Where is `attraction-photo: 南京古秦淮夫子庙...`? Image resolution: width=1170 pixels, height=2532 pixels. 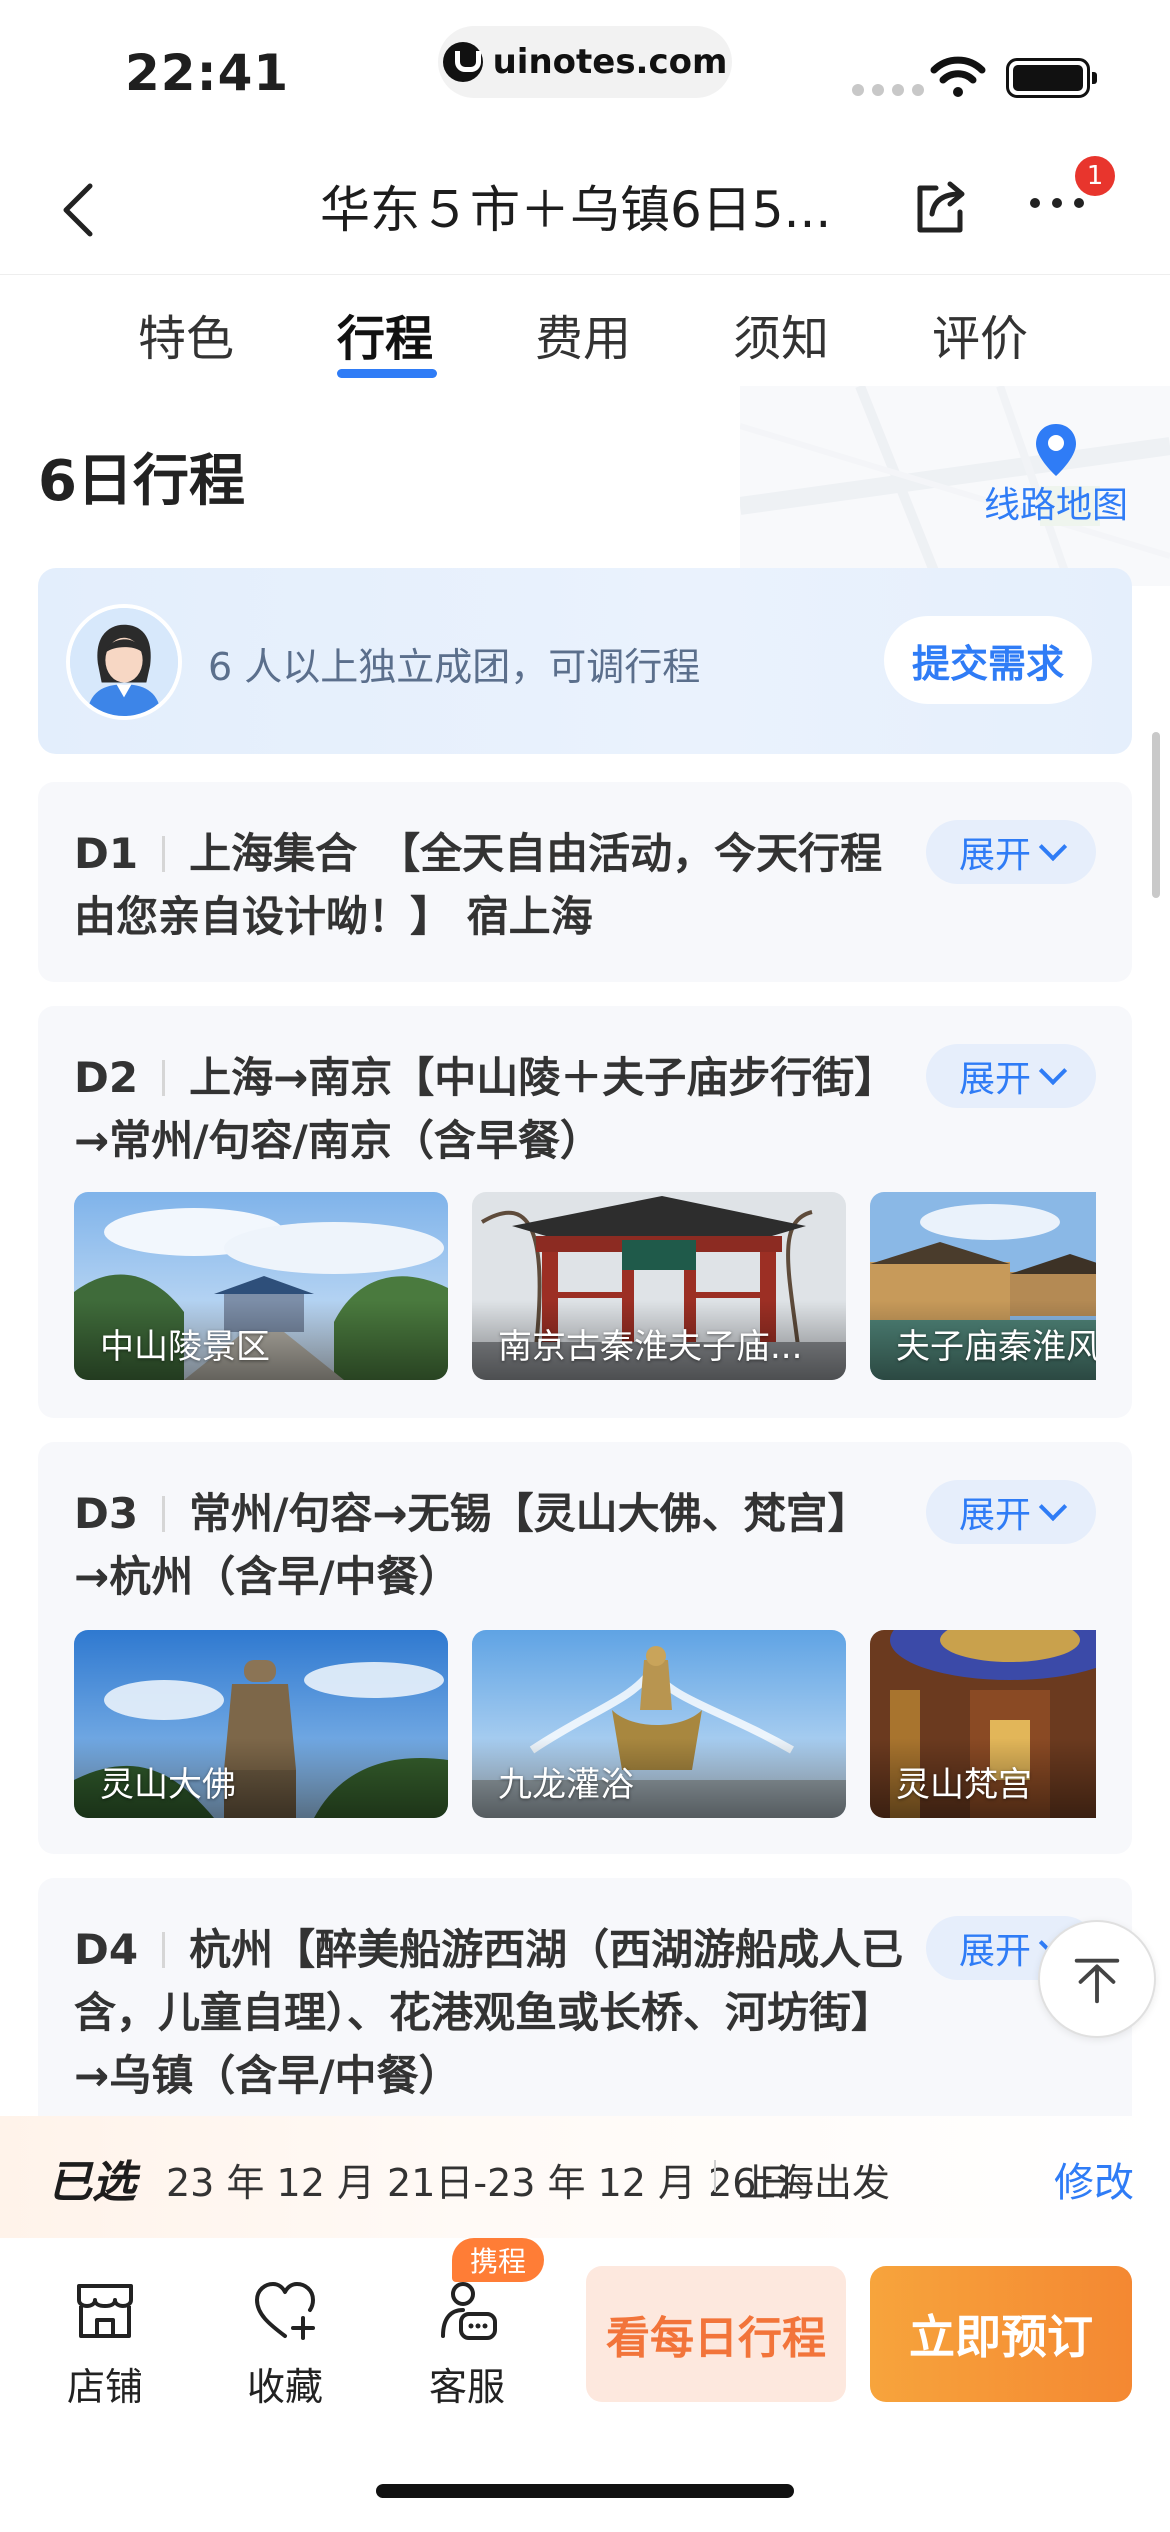
attraction-photo: 南京古秦淮夫子庙... is located at coordinates (659, 1286).